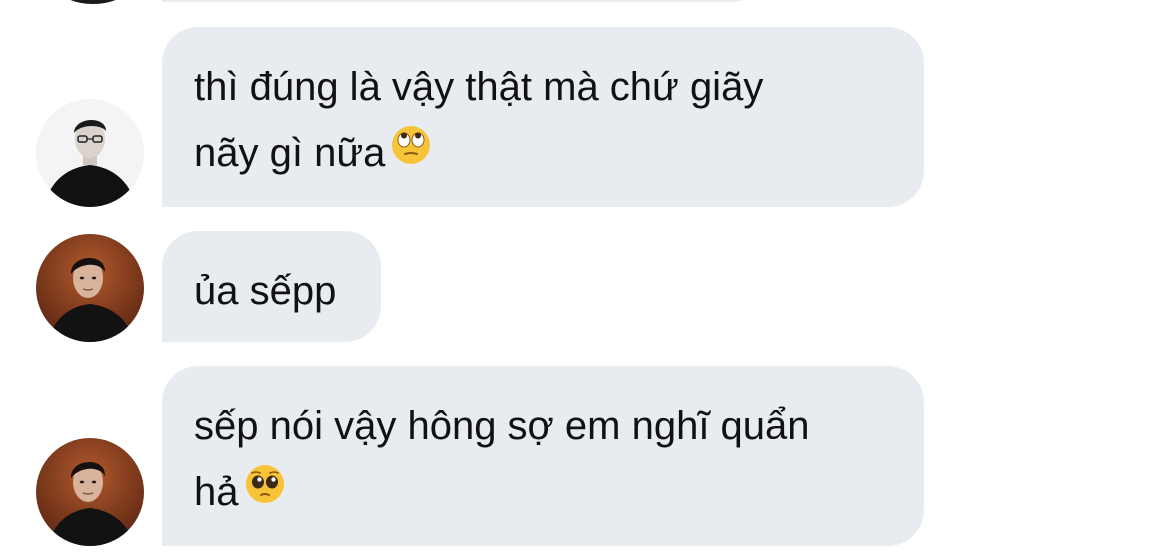 Image resolution: width=1170 pixels, height=554 pixels. Describe the element at coordinates (502, 426) in the screenshot. I see `message-text-line: sếp nói vậy hông sợ em nghĩ quẩn` at that location.